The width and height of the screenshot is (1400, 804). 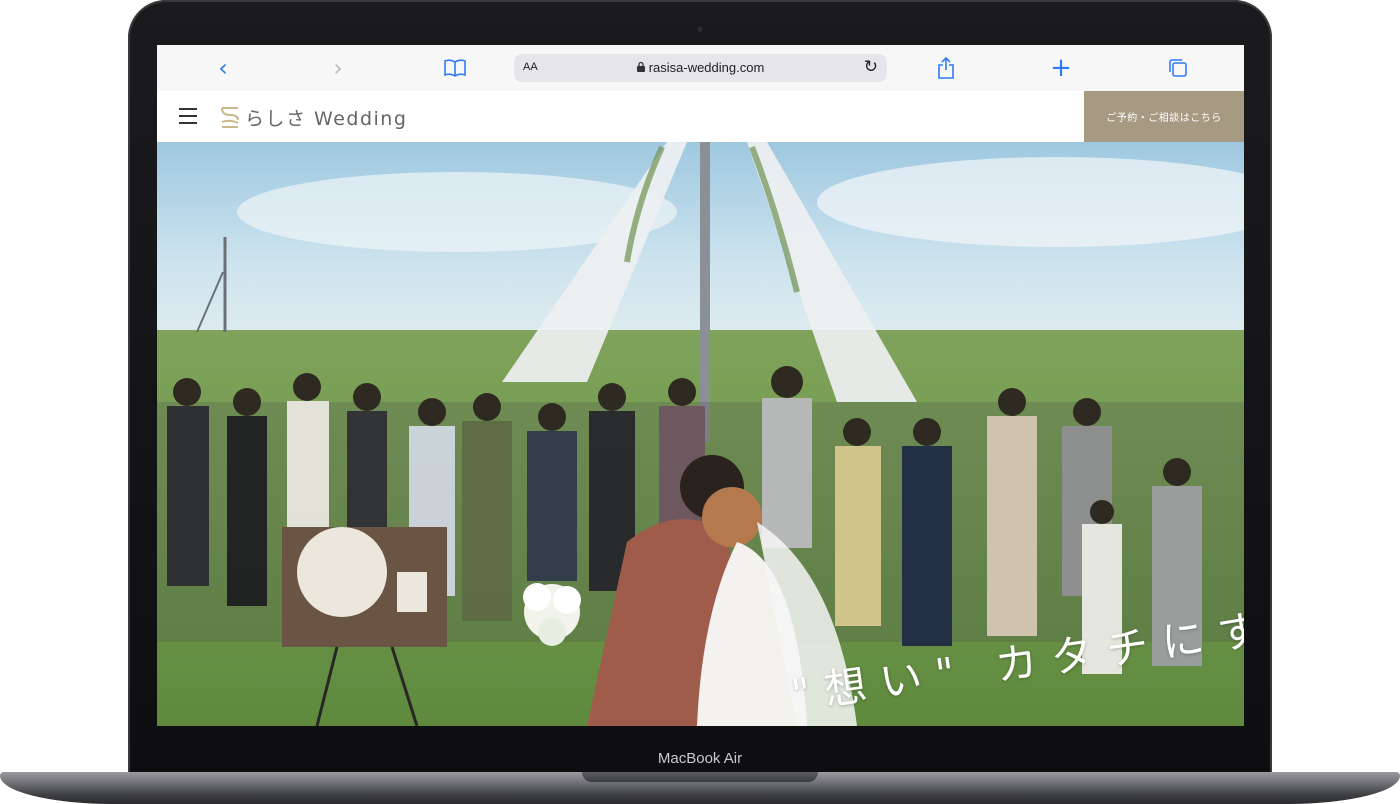 What do you see at coordinates (700, 758) in the screenshot?
I see `laptop-model-label: MacBook Air` at bounding box center [700, 758].